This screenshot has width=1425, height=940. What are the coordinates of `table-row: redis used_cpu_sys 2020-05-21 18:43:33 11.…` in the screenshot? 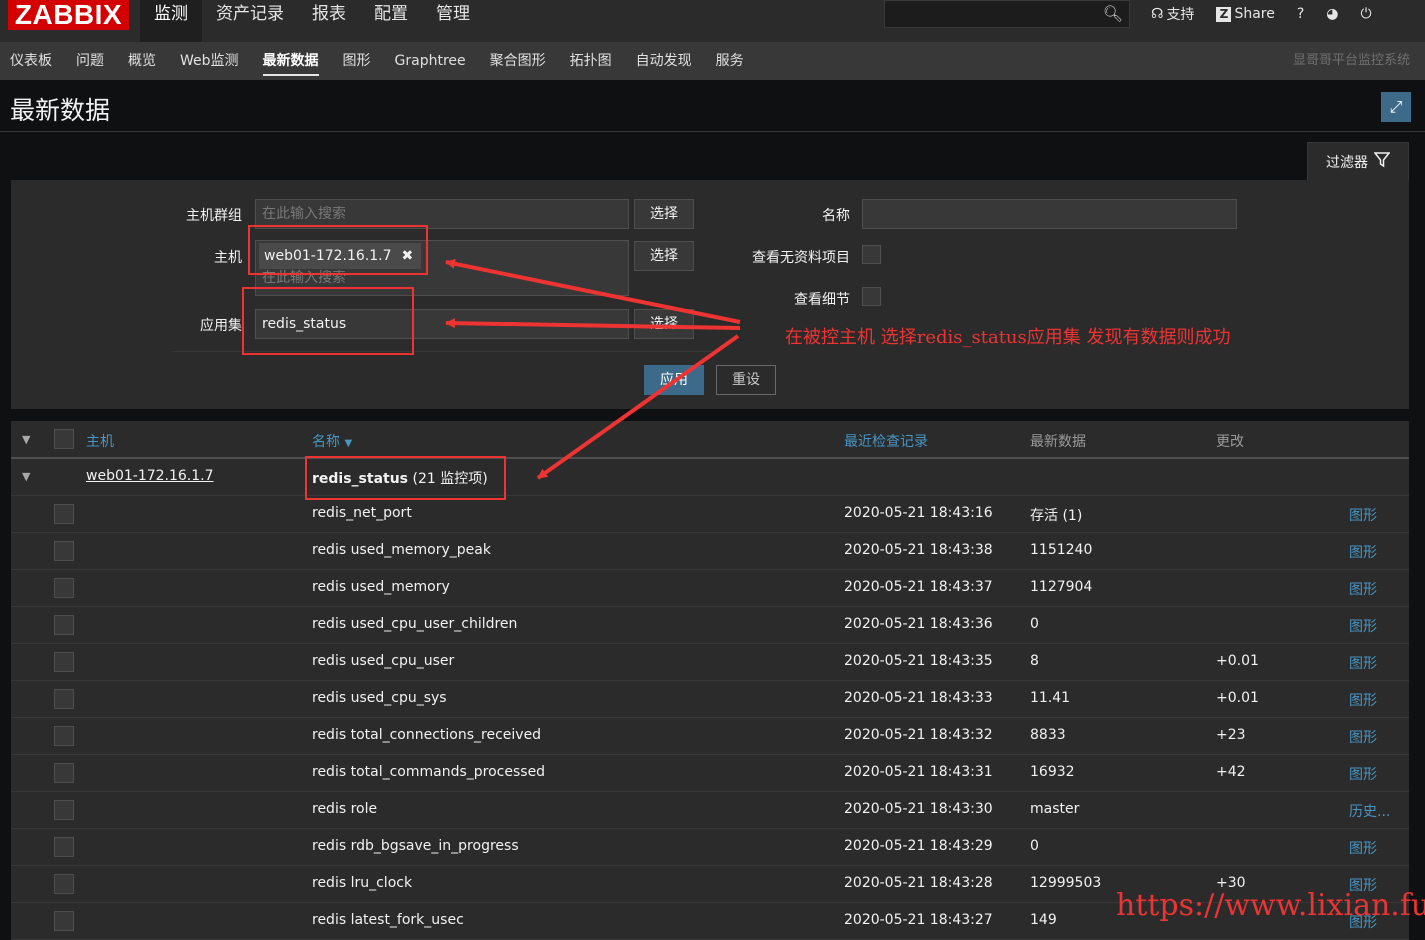 It's located at (710, 699).